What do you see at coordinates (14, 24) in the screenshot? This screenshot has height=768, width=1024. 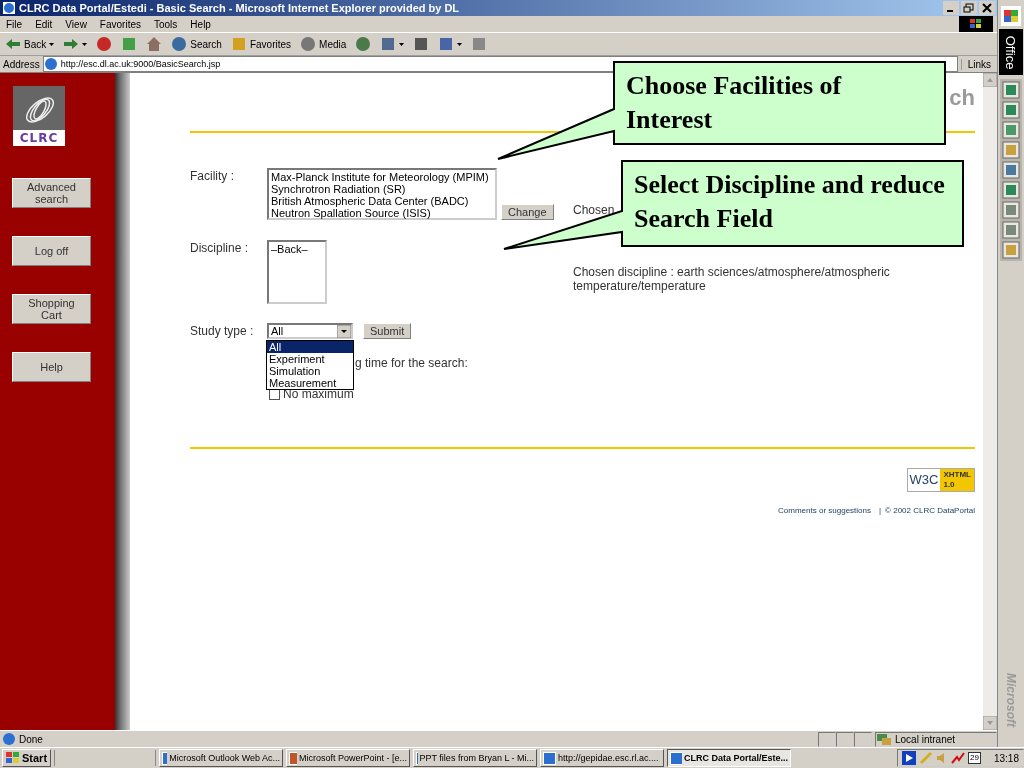 I see `menu-item: File` at bounding box center [14, 24].